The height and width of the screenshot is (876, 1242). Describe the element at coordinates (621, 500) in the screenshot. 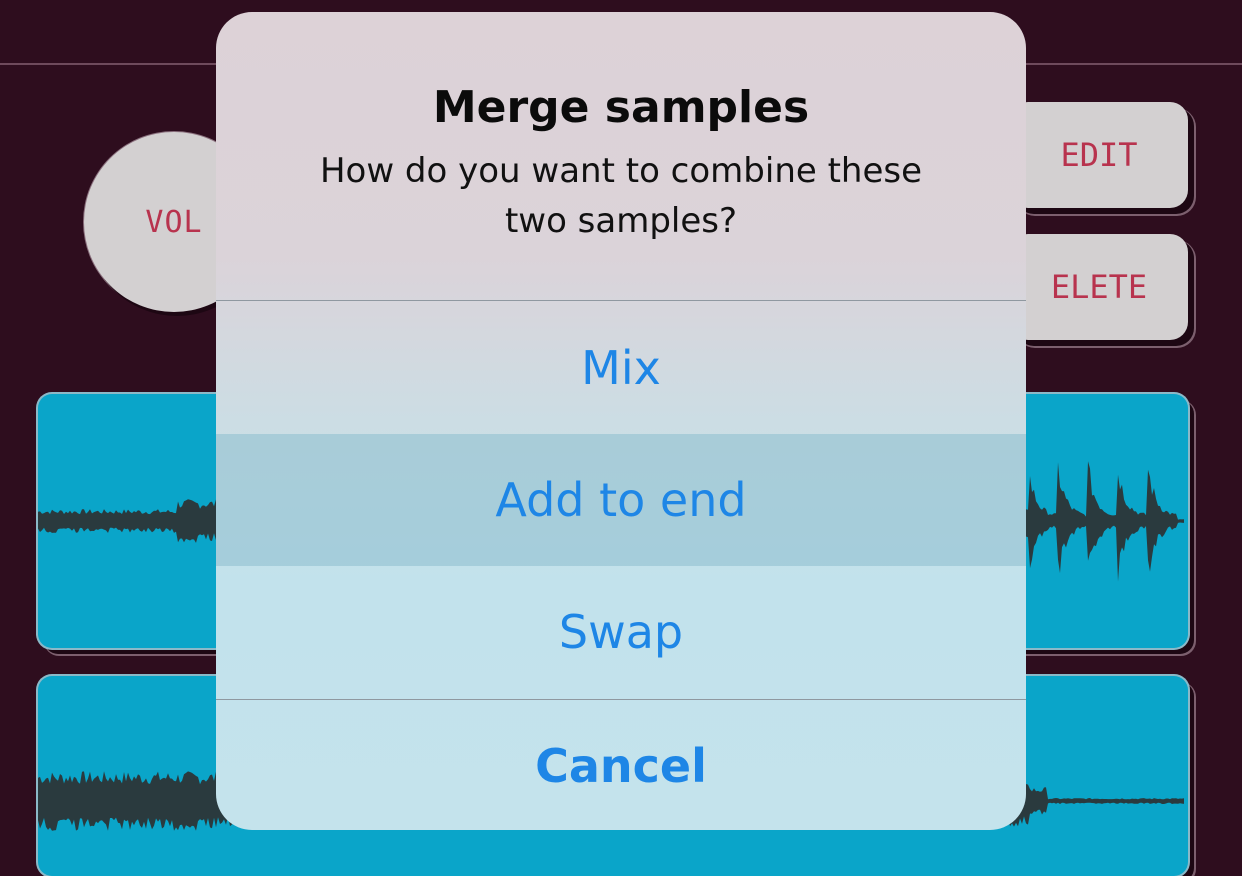

I see `add-to-end-button: Add to end` at that location.